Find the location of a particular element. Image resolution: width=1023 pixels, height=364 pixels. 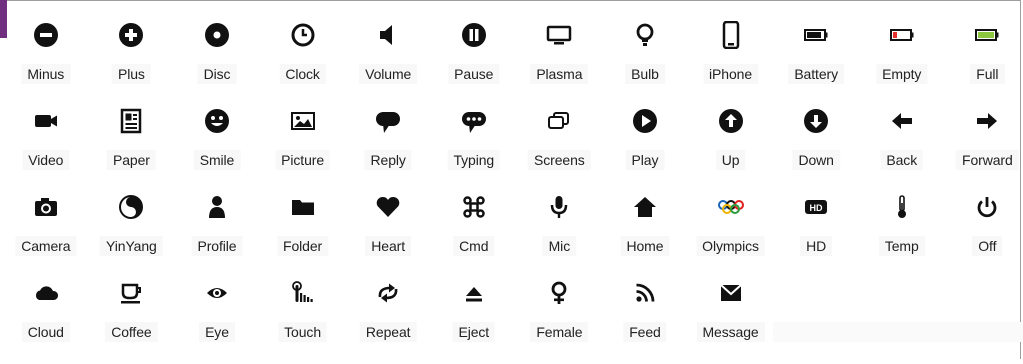

typing-icon is located at coordinates (474, 121).